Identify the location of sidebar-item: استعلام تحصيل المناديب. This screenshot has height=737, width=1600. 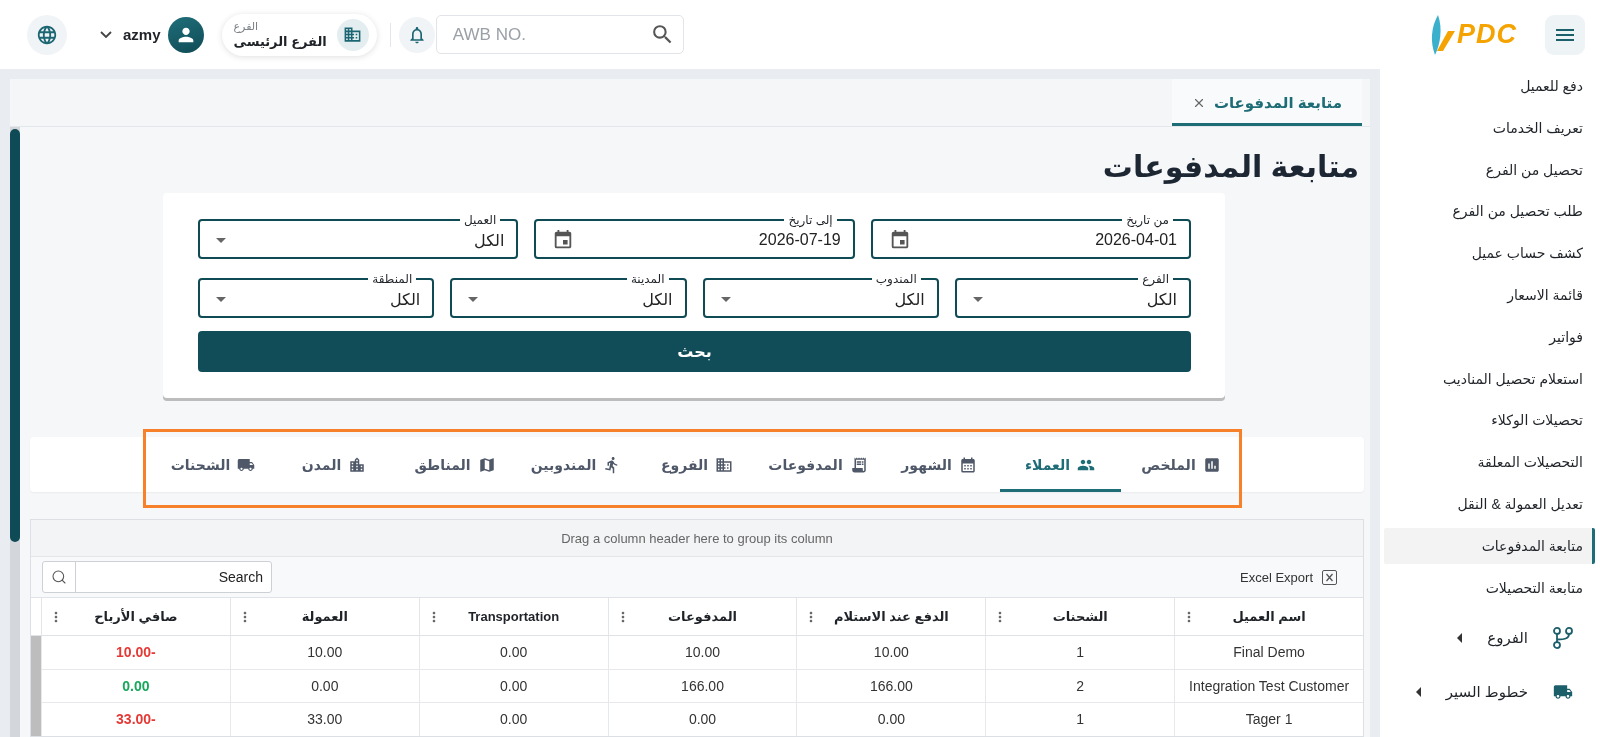
(1489, 378).